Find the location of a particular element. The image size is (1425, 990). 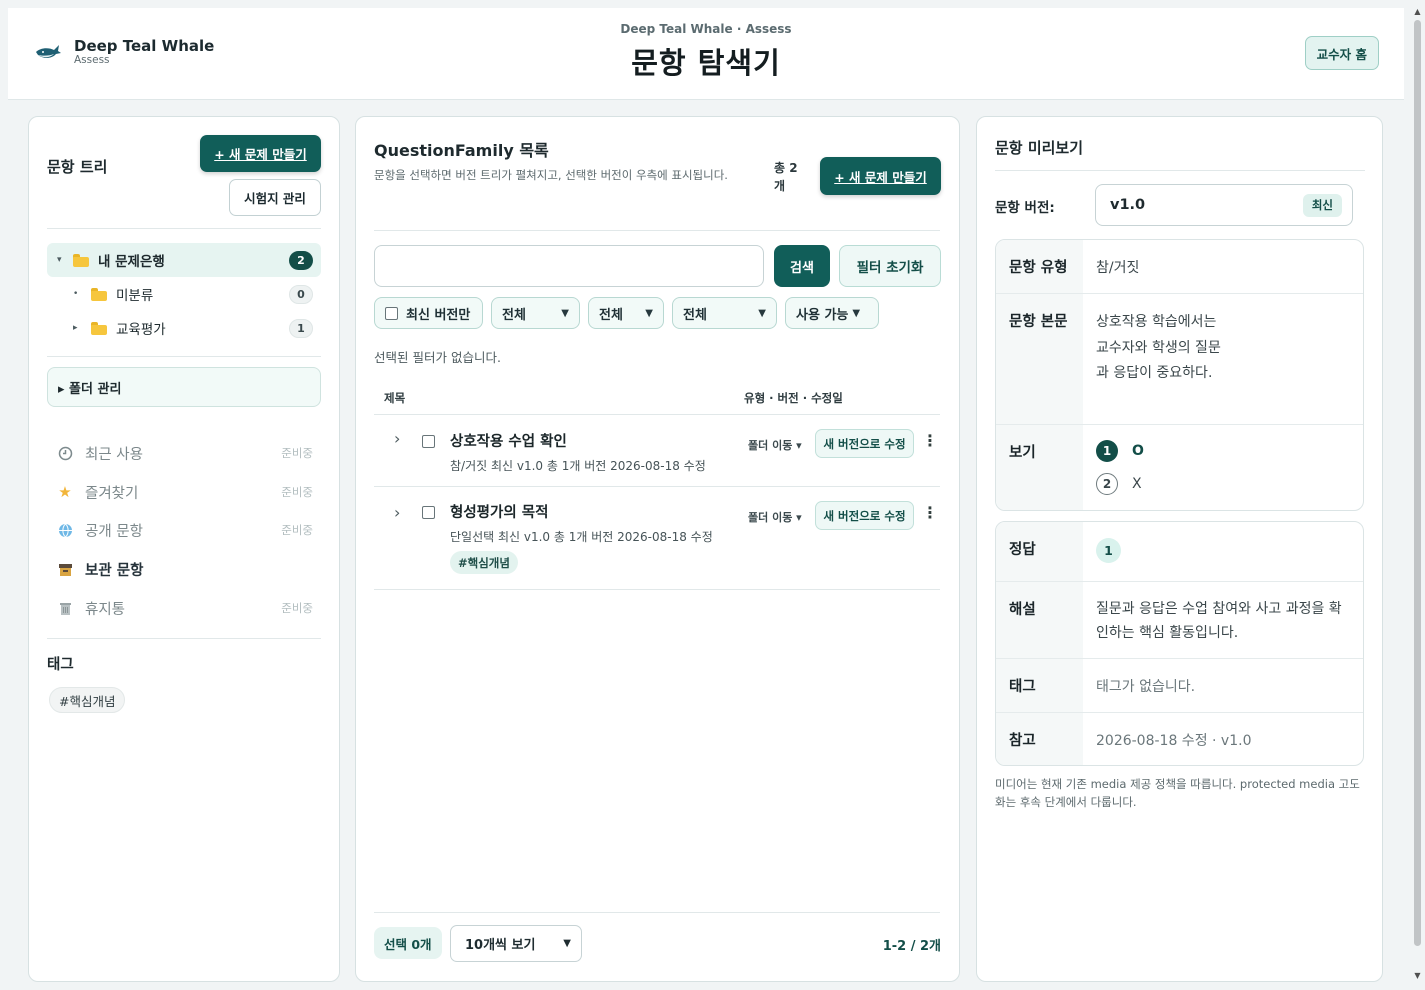

tree-item-my-bank: ▾ 내 문제은행 2 is located at coordinates (184, 260).